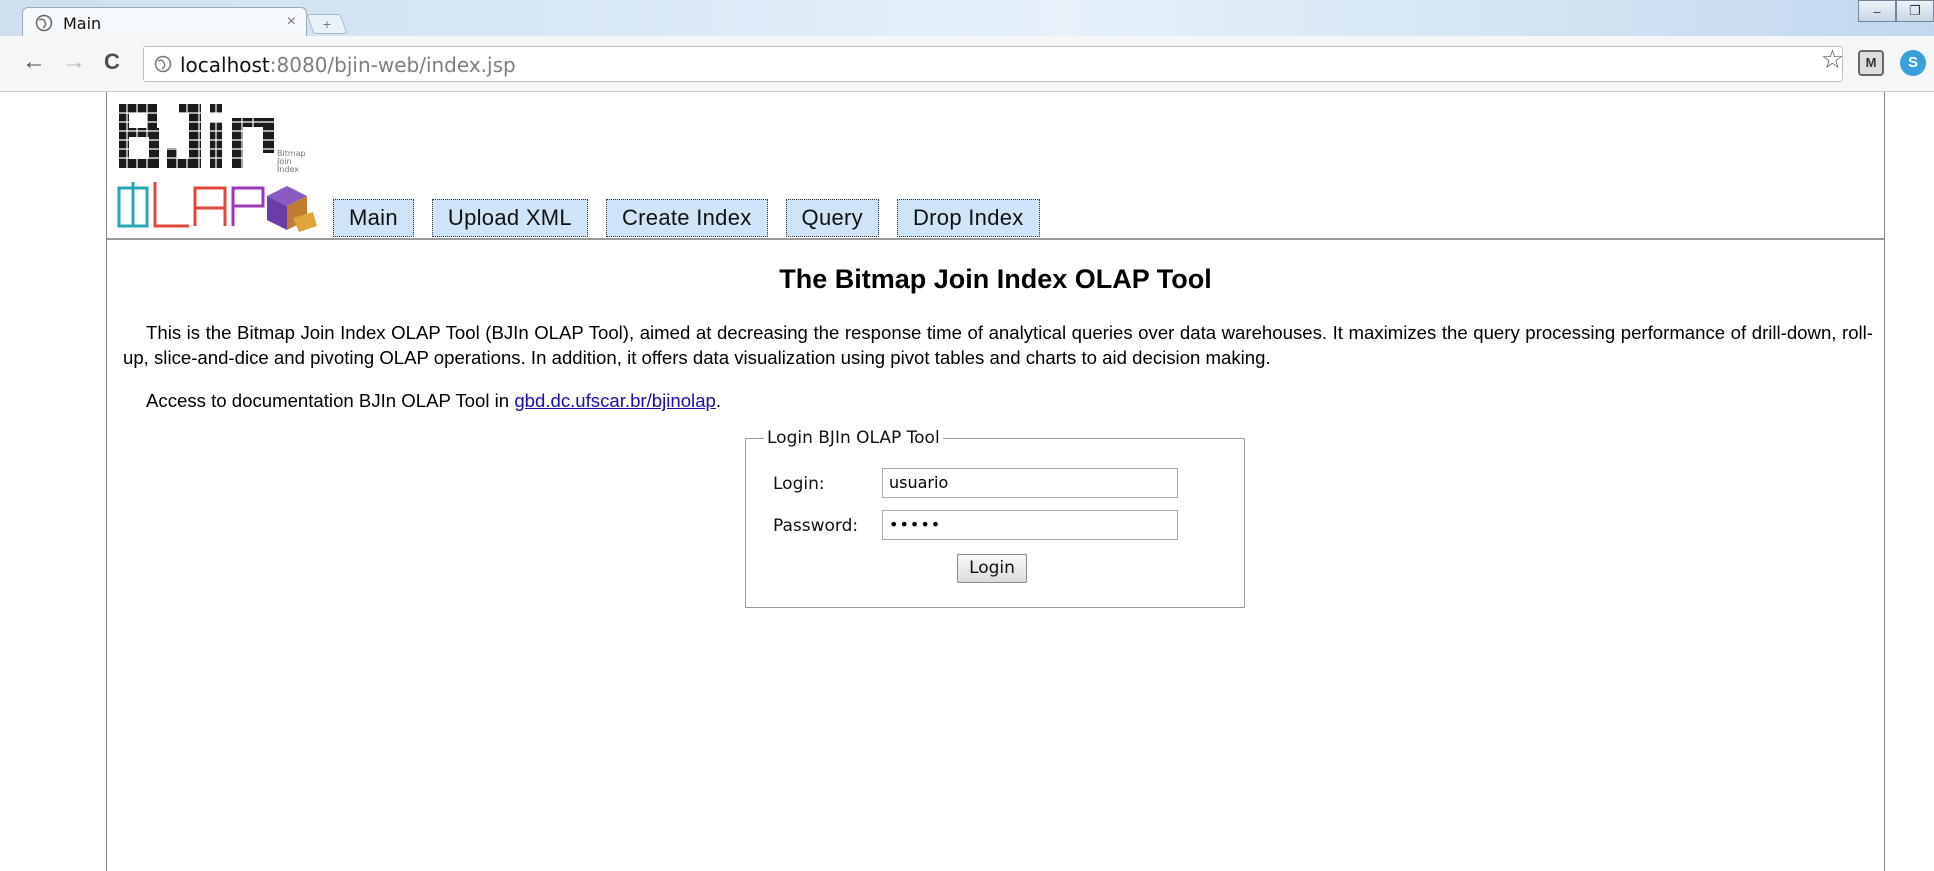 The image size is (1934, 871). What do you see at coordinates (1030, 483) in the screenshot?
I see `login-input: usuario` at bounding box center [1030, 483].